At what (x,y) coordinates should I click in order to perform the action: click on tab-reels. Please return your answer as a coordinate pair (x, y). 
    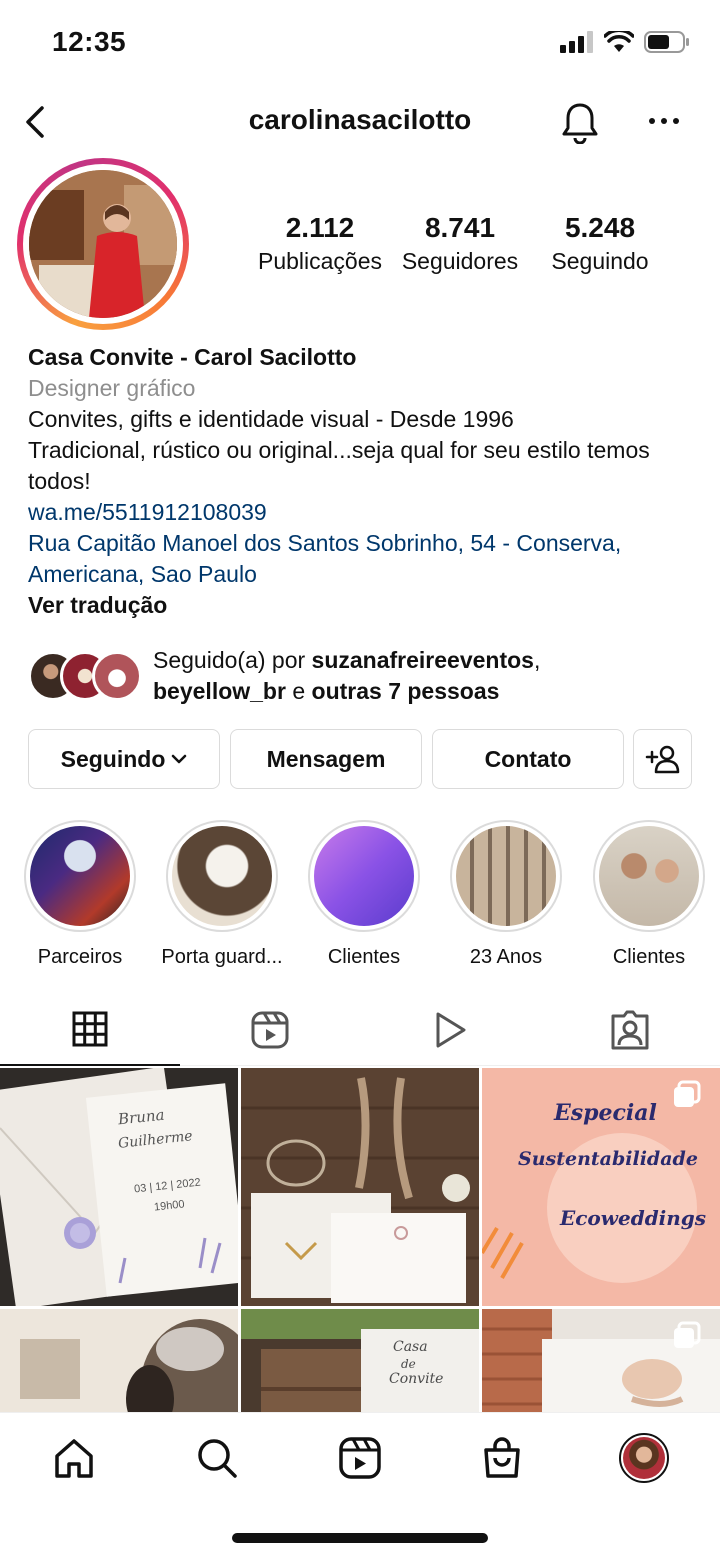
    Looking at the image, I should click on (270, 1030).